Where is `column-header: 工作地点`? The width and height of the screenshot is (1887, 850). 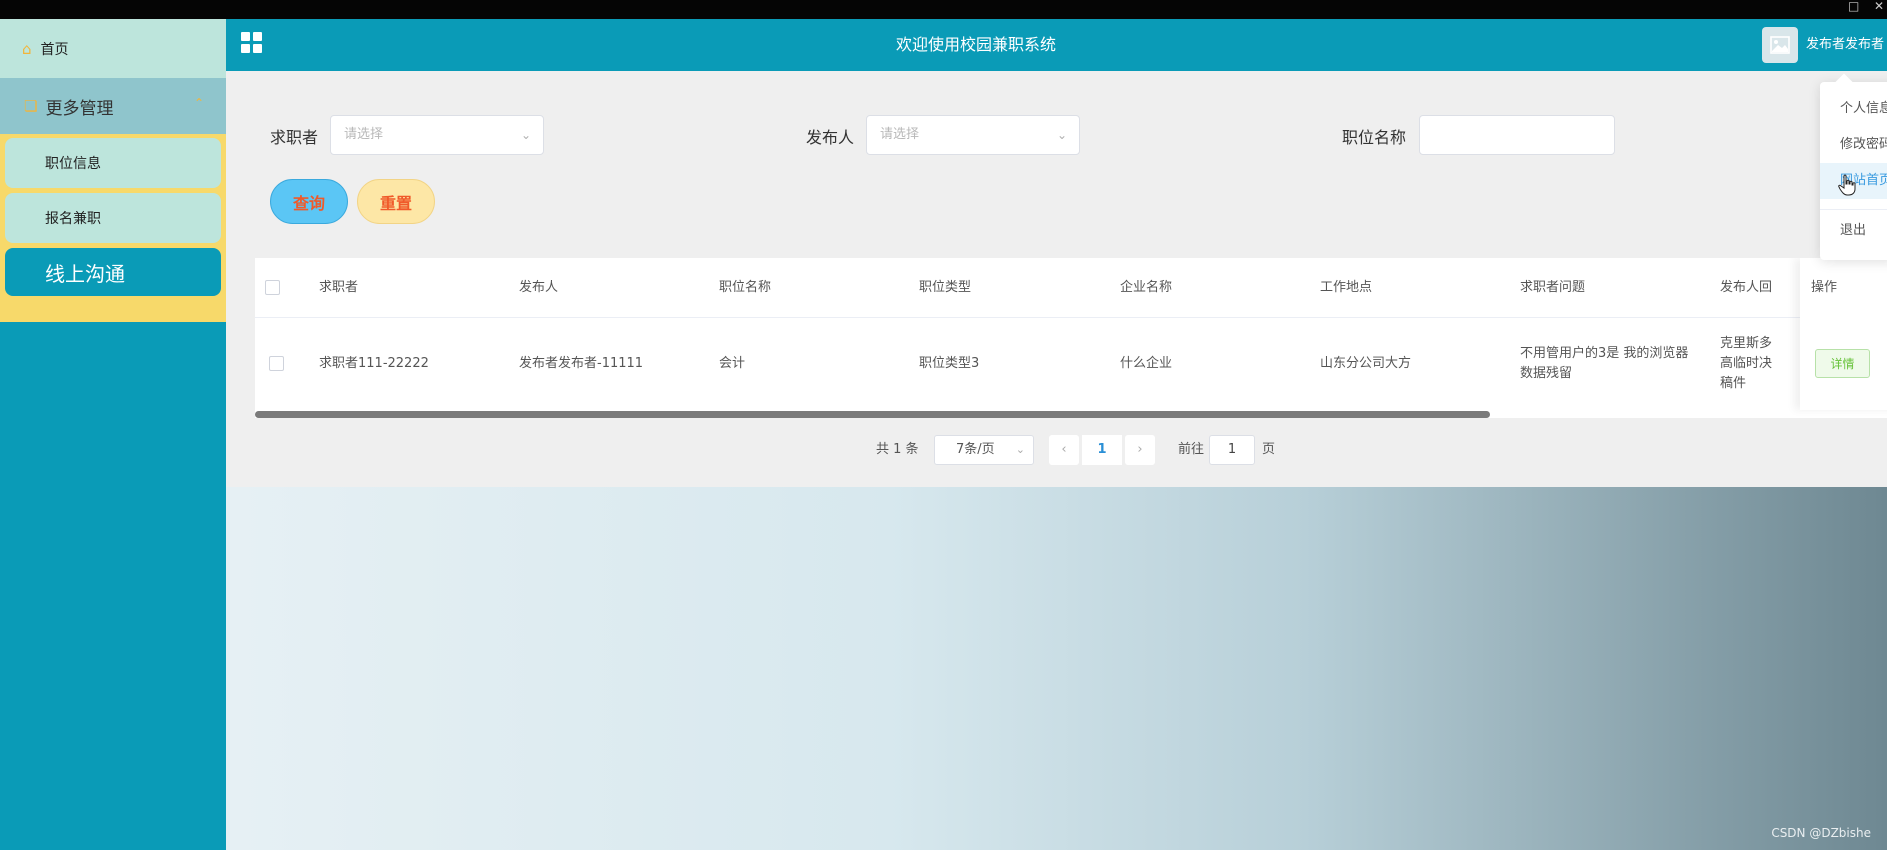
column-header: 工作地点 is located at coordinates (1346, 288).